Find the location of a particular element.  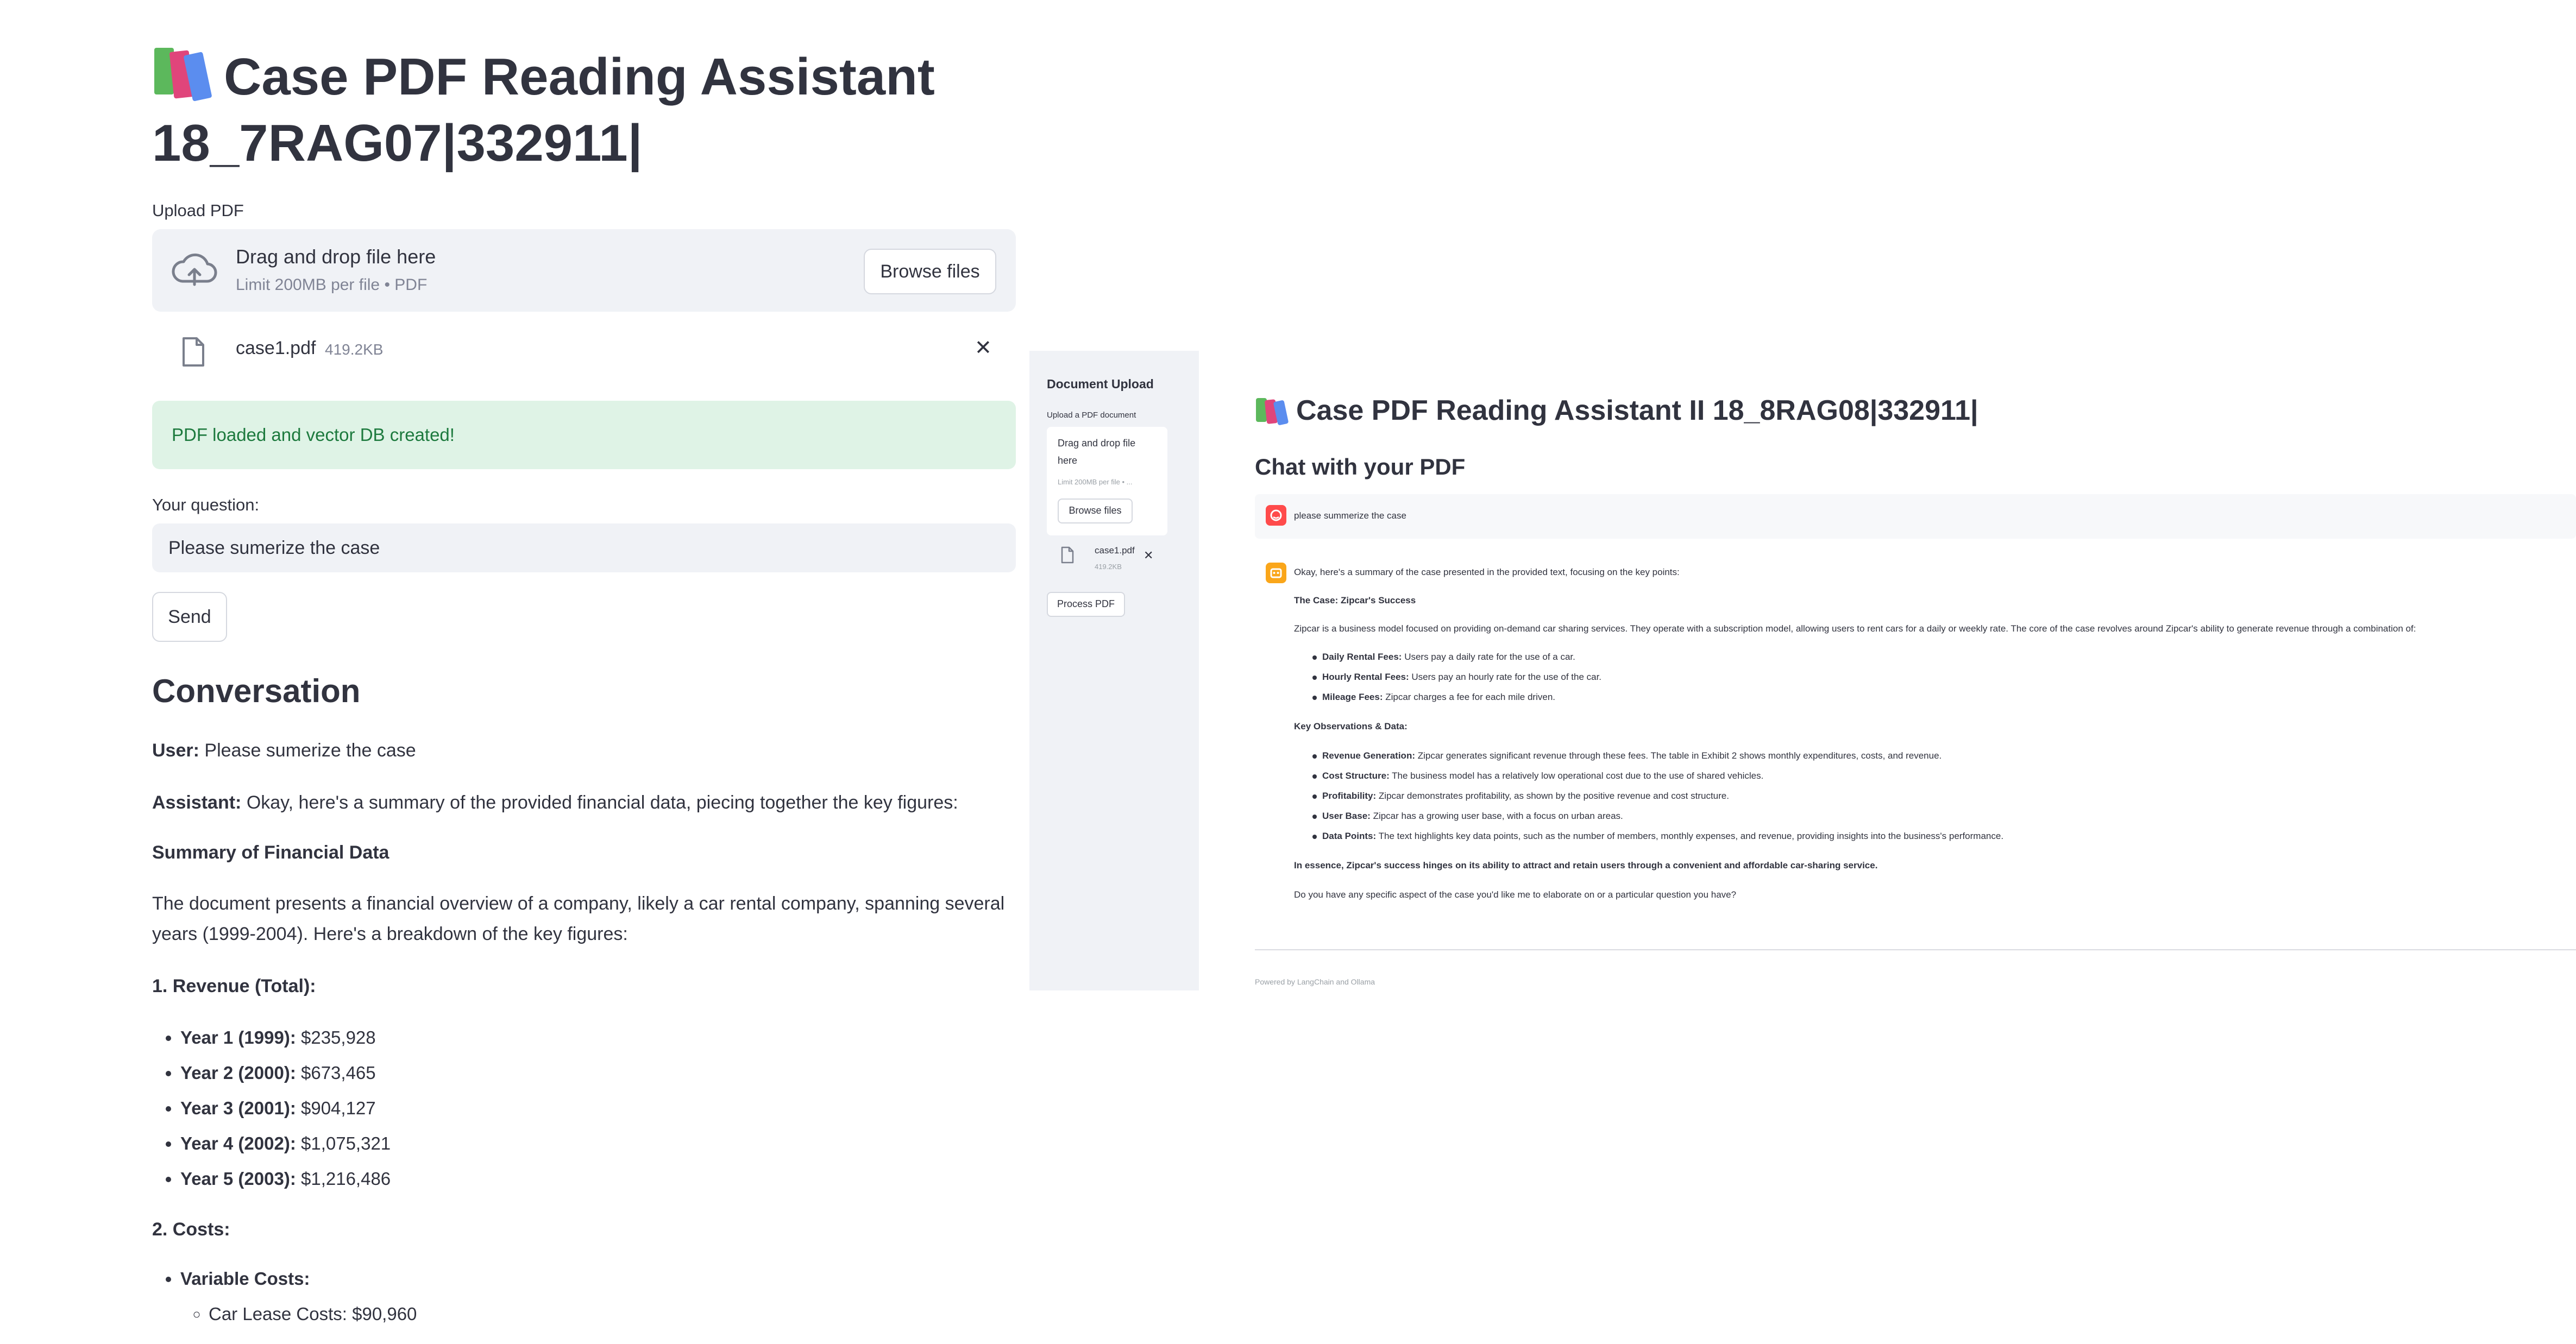

list-item: Year 5 (2003): $1,216,486 is located at coordinates (437, 1179).